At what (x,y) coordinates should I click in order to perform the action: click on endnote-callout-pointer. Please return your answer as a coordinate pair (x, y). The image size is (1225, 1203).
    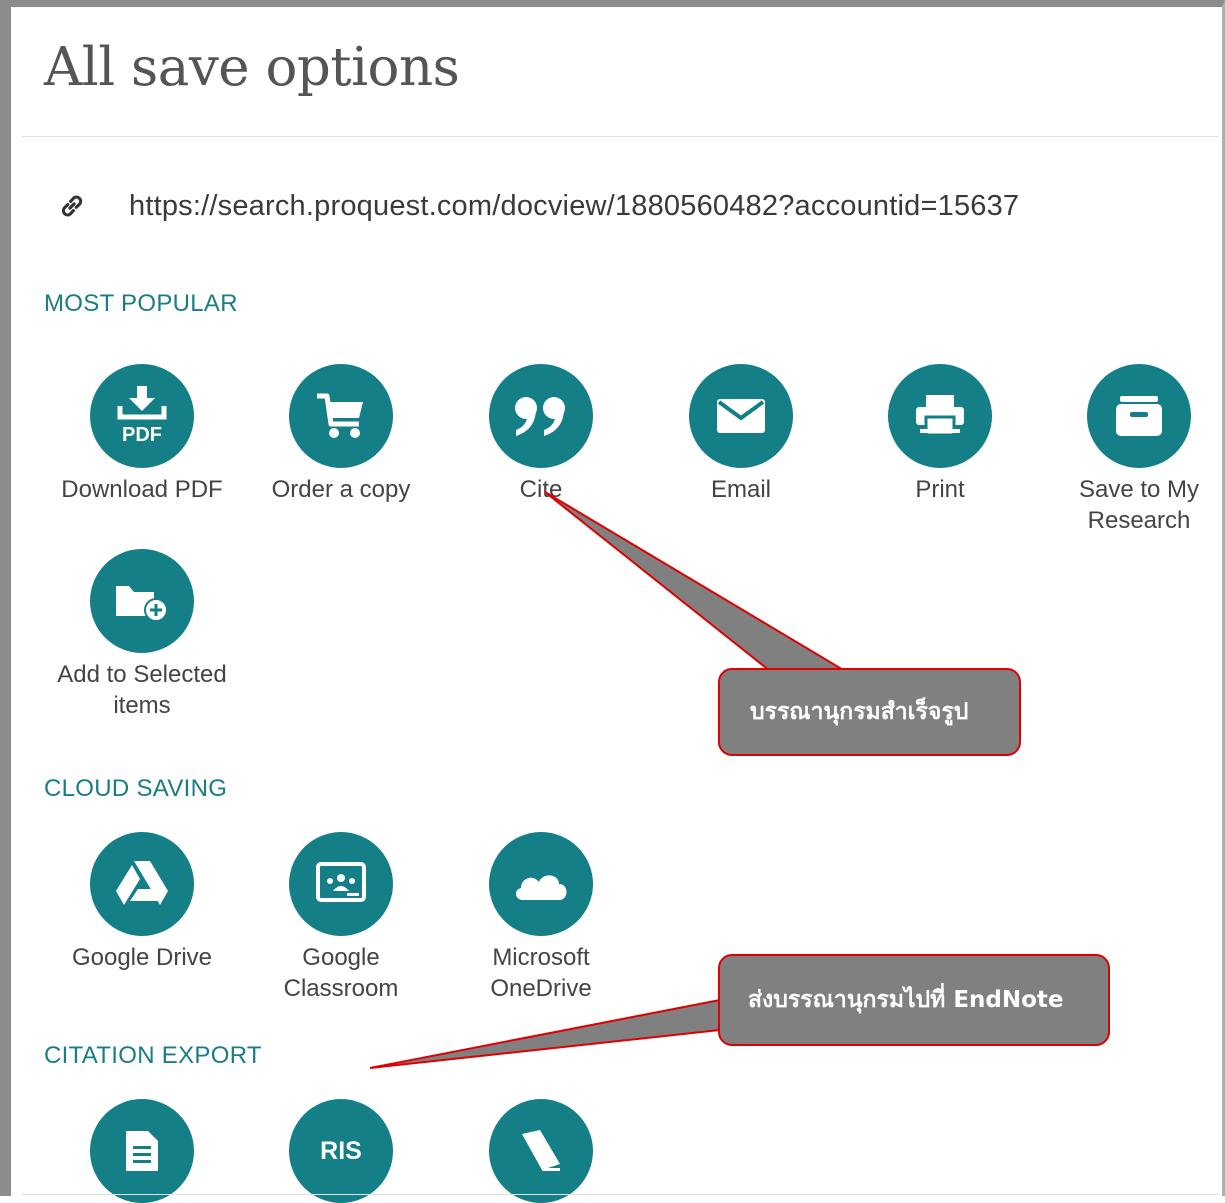
    Looking at the image, I should click on (545, 1033).